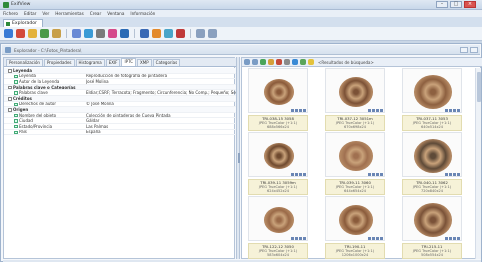 The image size is (482, 262). Describe the element at coordinates (168, 33) in the screenshot. I see `map-icon` at that location.